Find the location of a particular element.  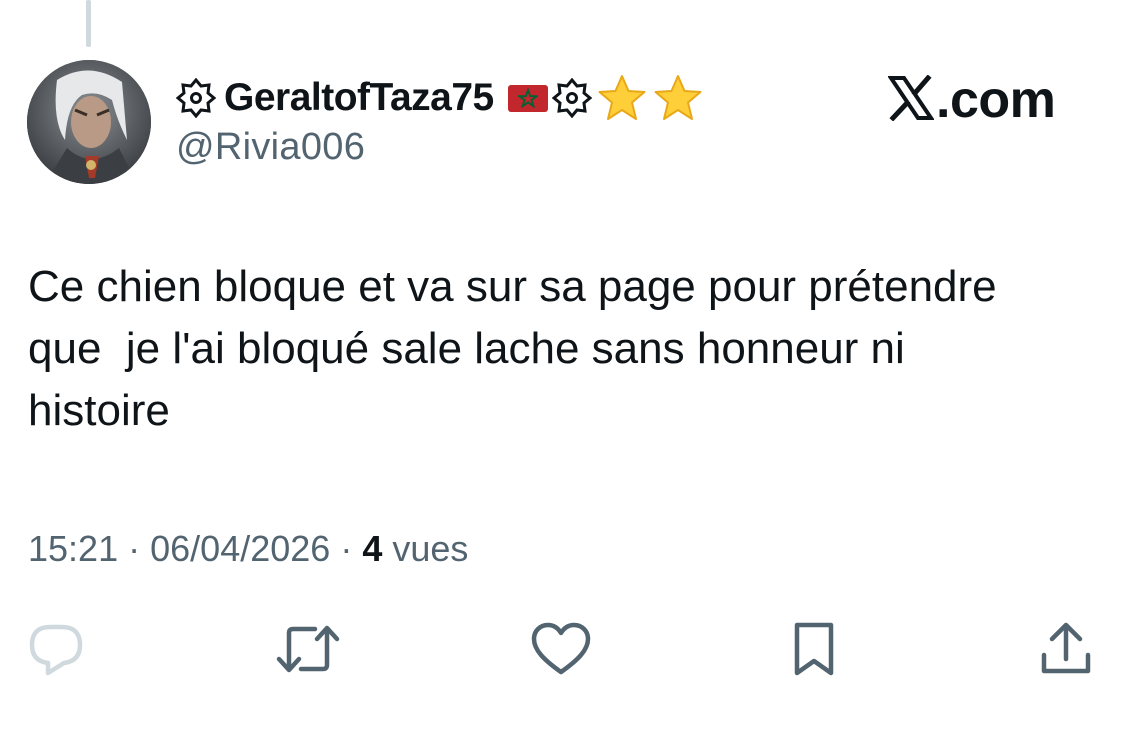

bookmark-icon is located at coordinates (814, 651).